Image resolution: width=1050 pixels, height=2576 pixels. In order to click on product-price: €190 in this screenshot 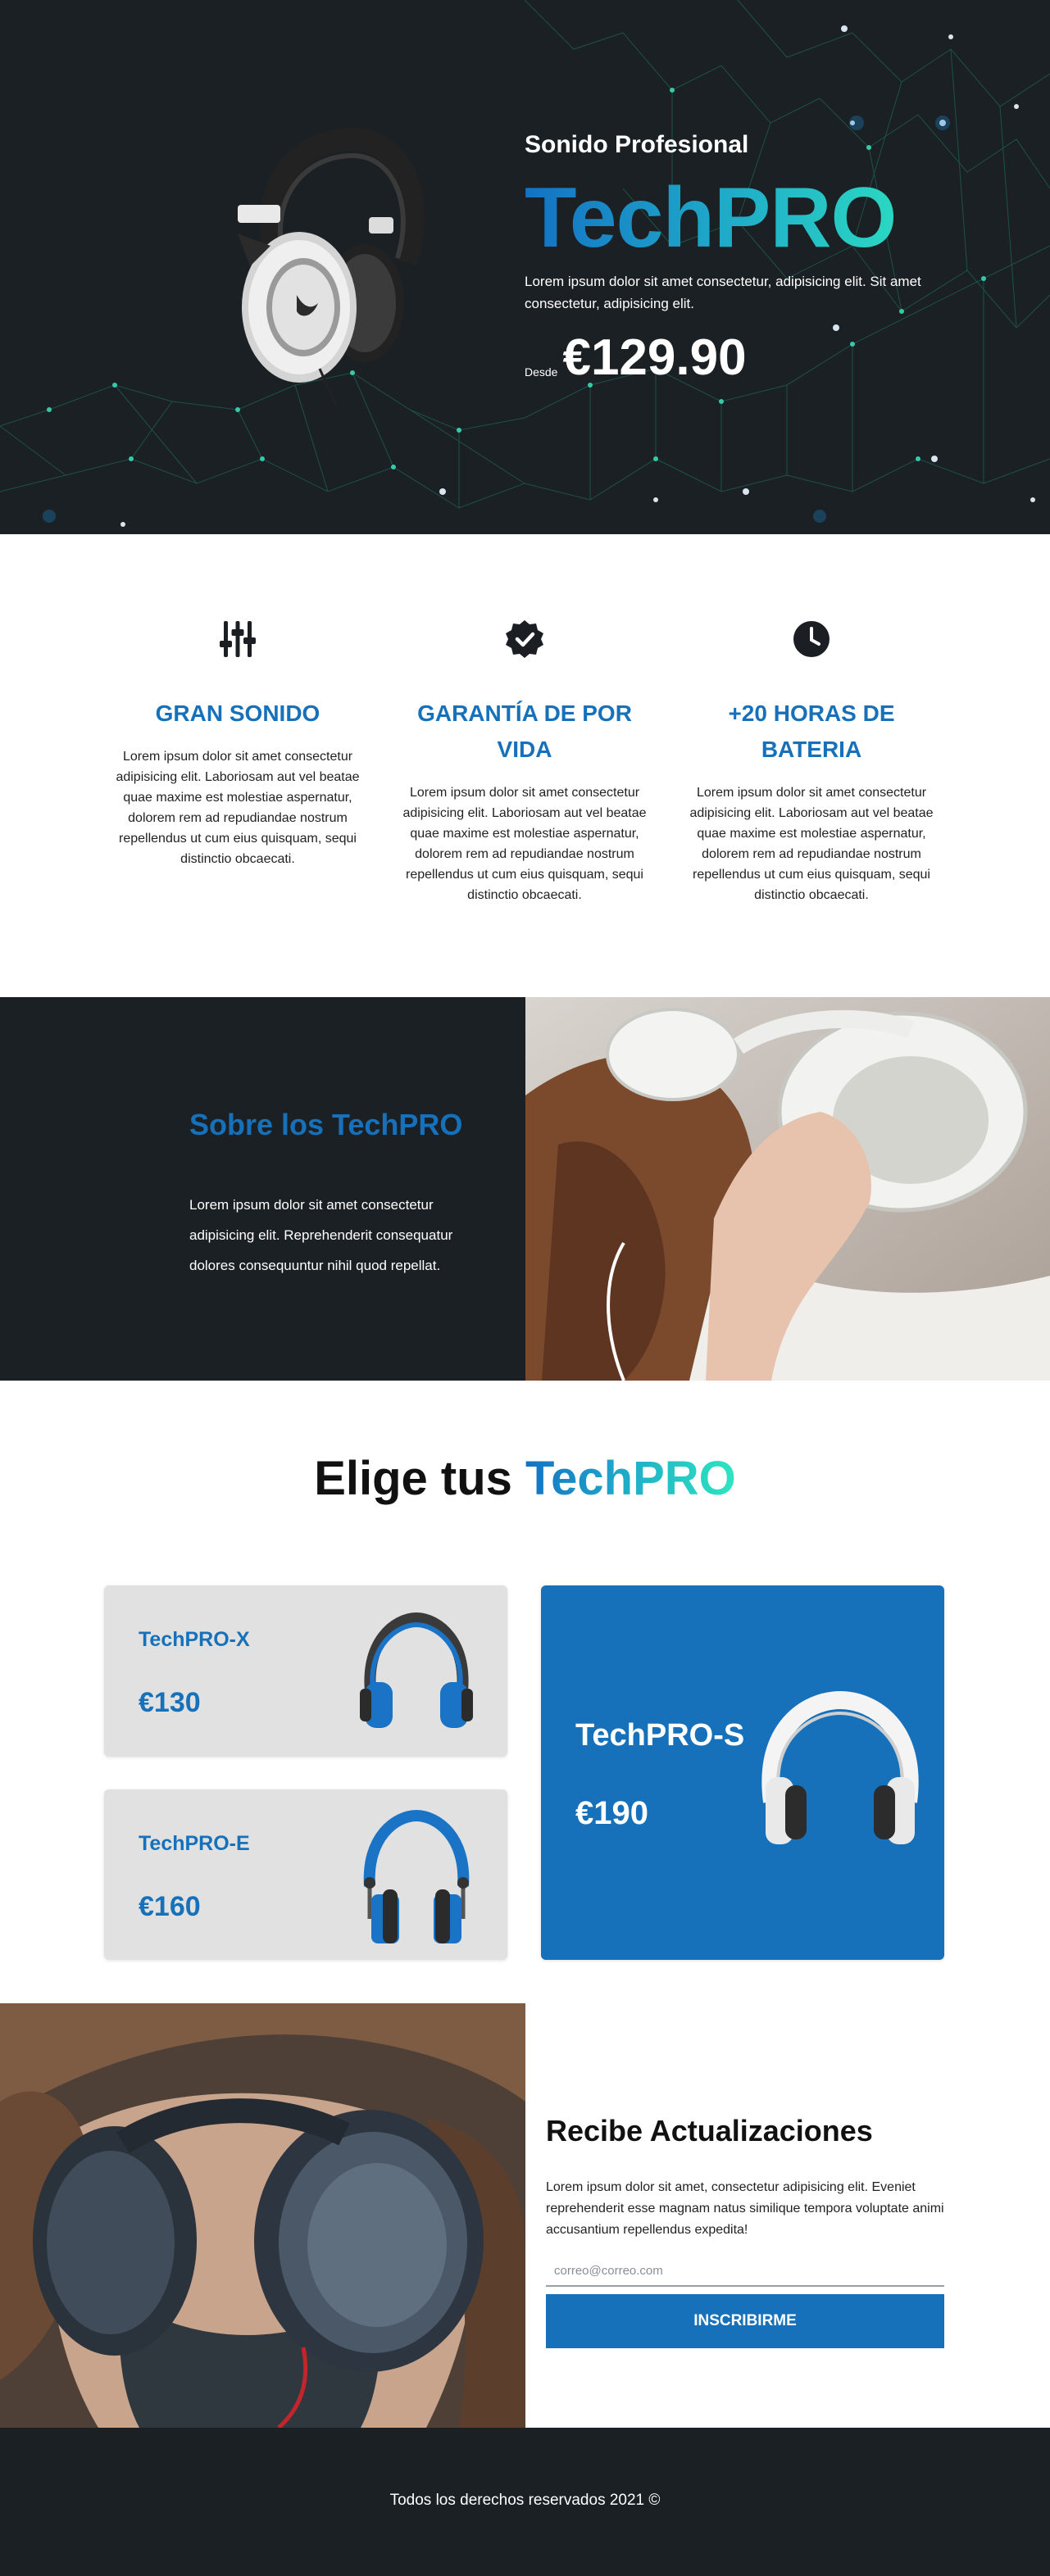, I will do `click(611, 1813)`.